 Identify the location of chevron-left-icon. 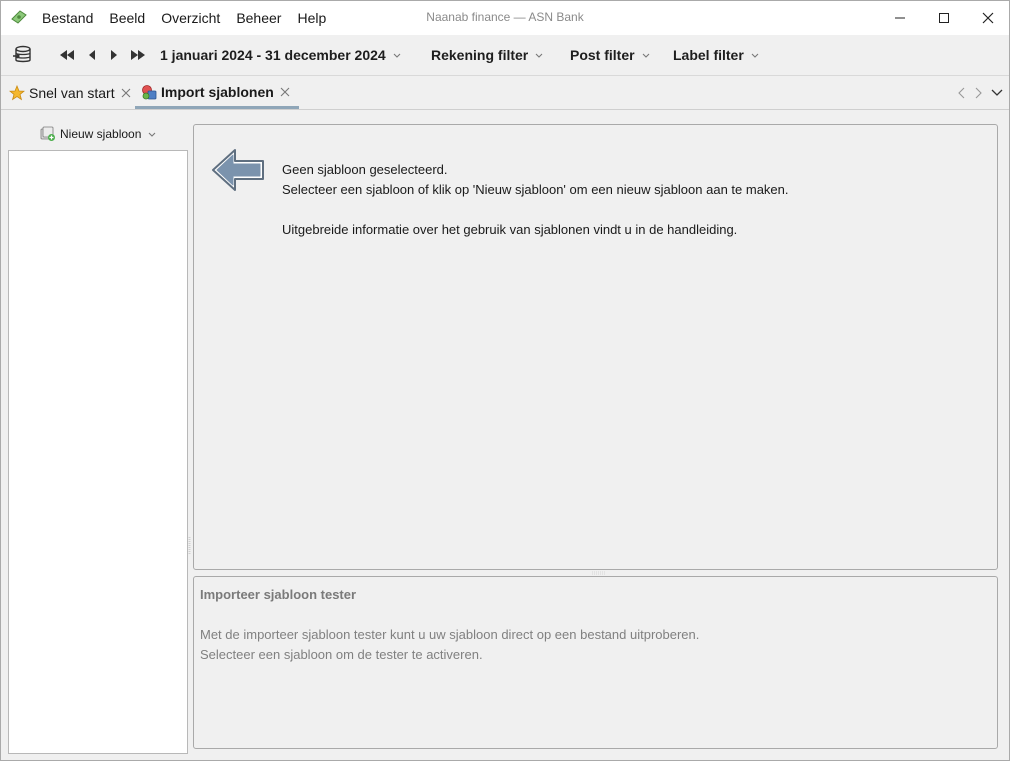
(962, 93).